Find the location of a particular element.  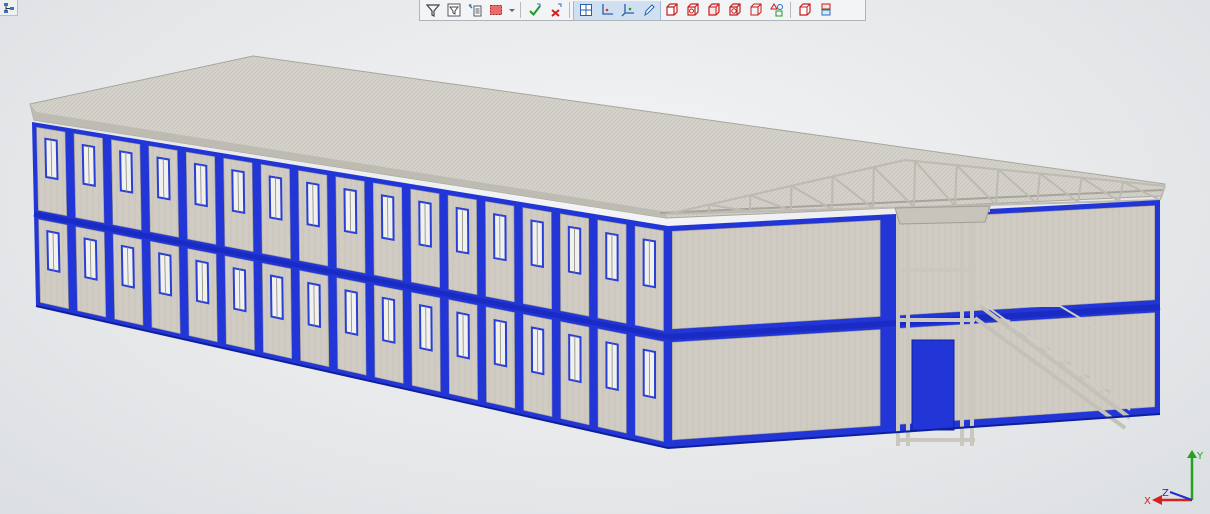

cube-shaded-icon is located at coordinates (713, 9).